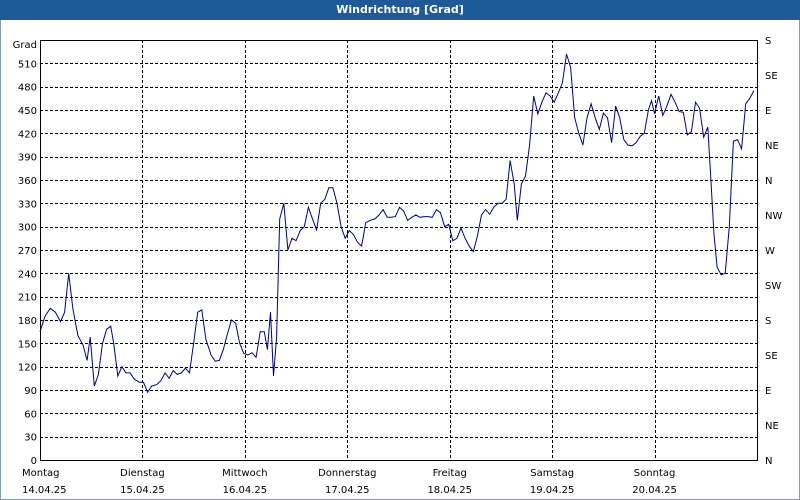  Describe the element at coordinates (142, 490) in the screenshot. I see `x-tick-date: 15.04.25` at that location.